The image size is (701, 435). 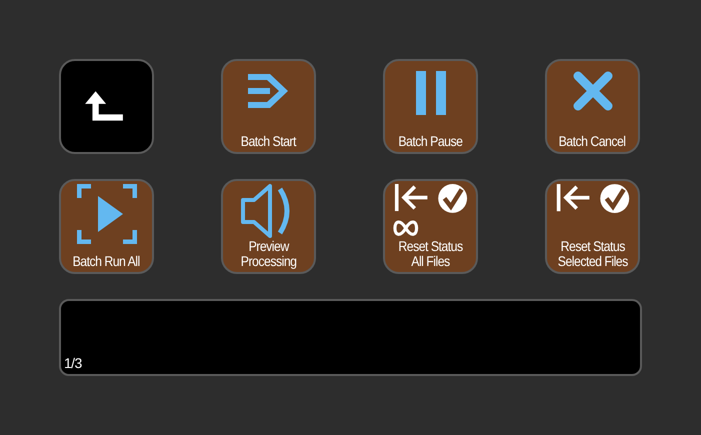 I want to click on batch-pause-button: Batch Pause, so click(x=430, y=106).